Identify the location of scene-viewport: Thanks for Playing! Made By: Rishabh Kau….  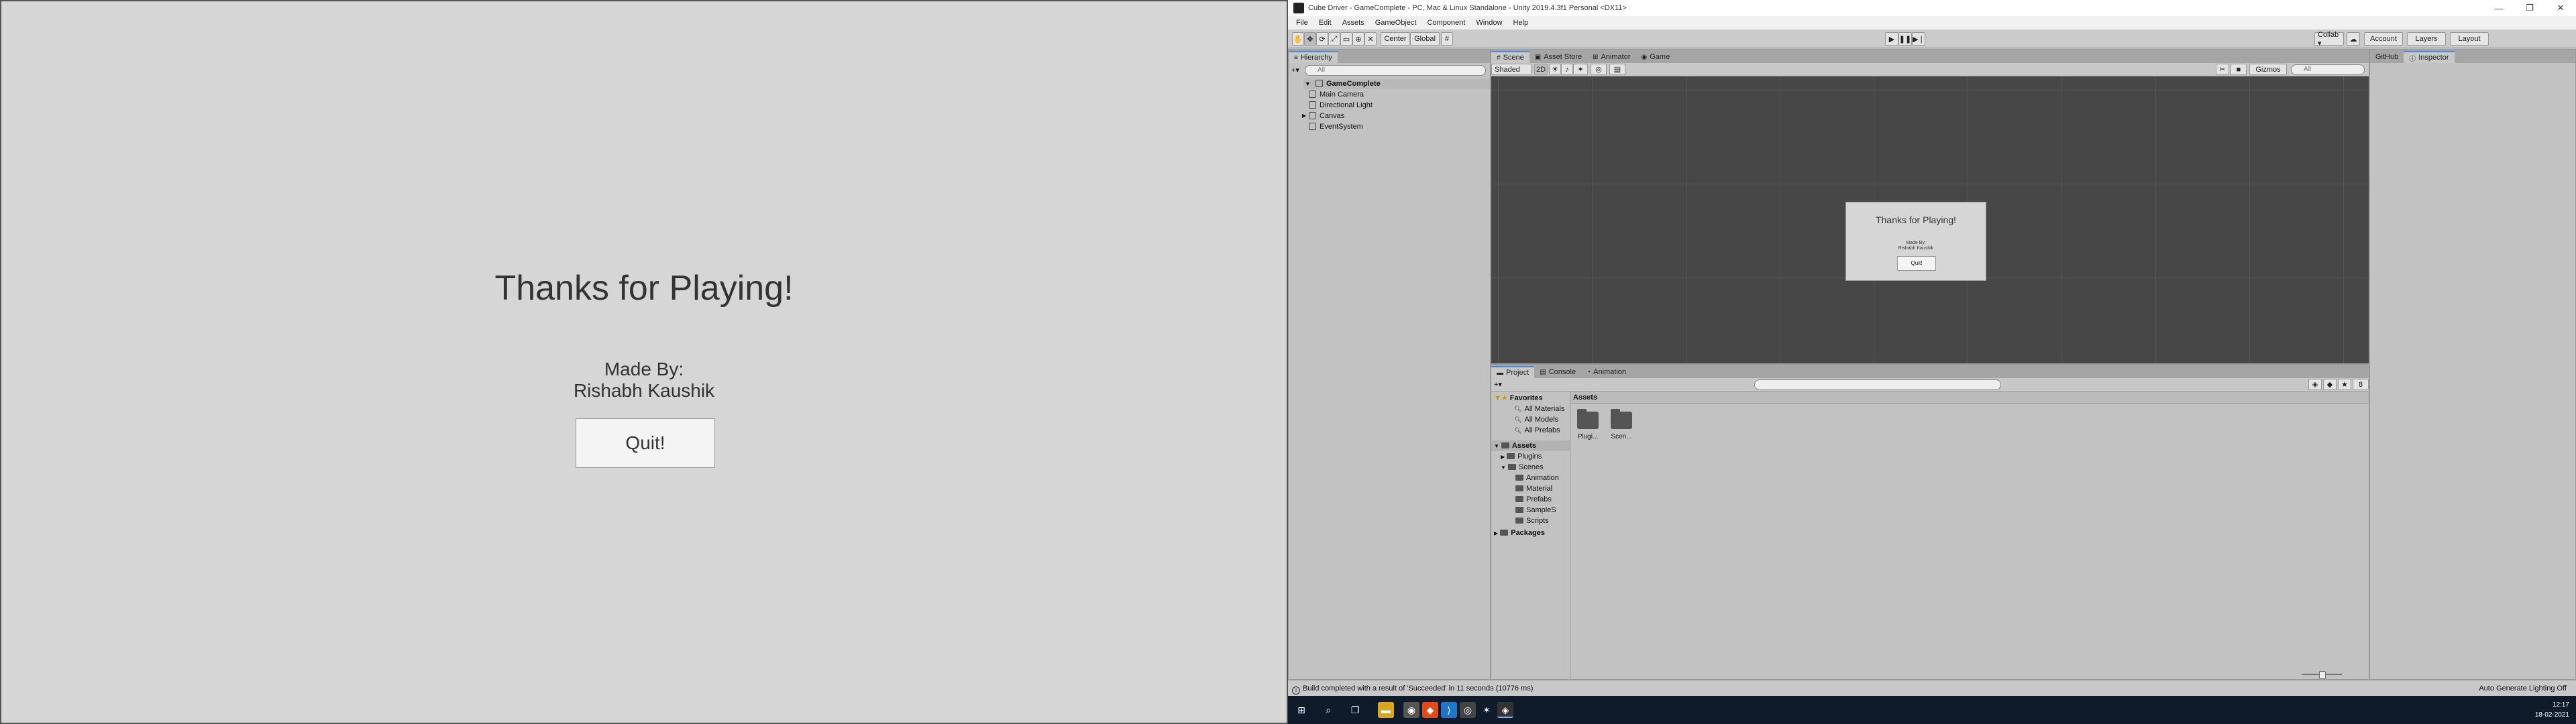
(1930, 219).